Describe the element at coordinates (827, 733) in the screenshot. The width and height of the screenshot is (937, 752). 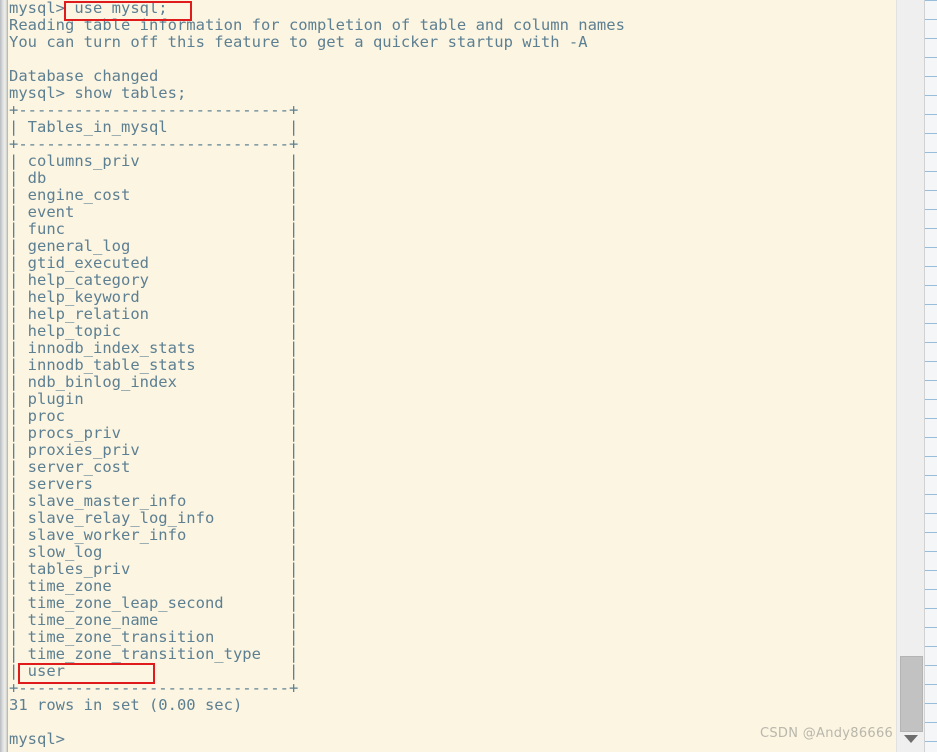
I see `csdn-watermark: CSDN @Andy86666` at that location.